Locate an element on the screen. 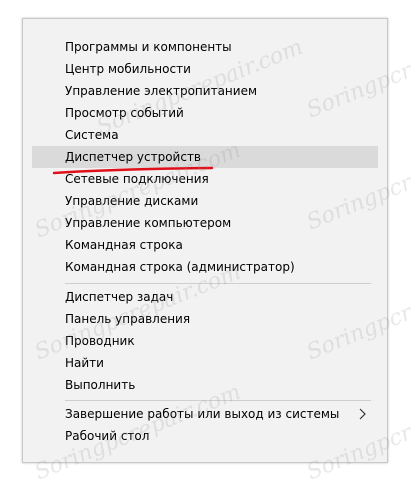  menu-item-label: Проводник is located at coordinates (100, 341).